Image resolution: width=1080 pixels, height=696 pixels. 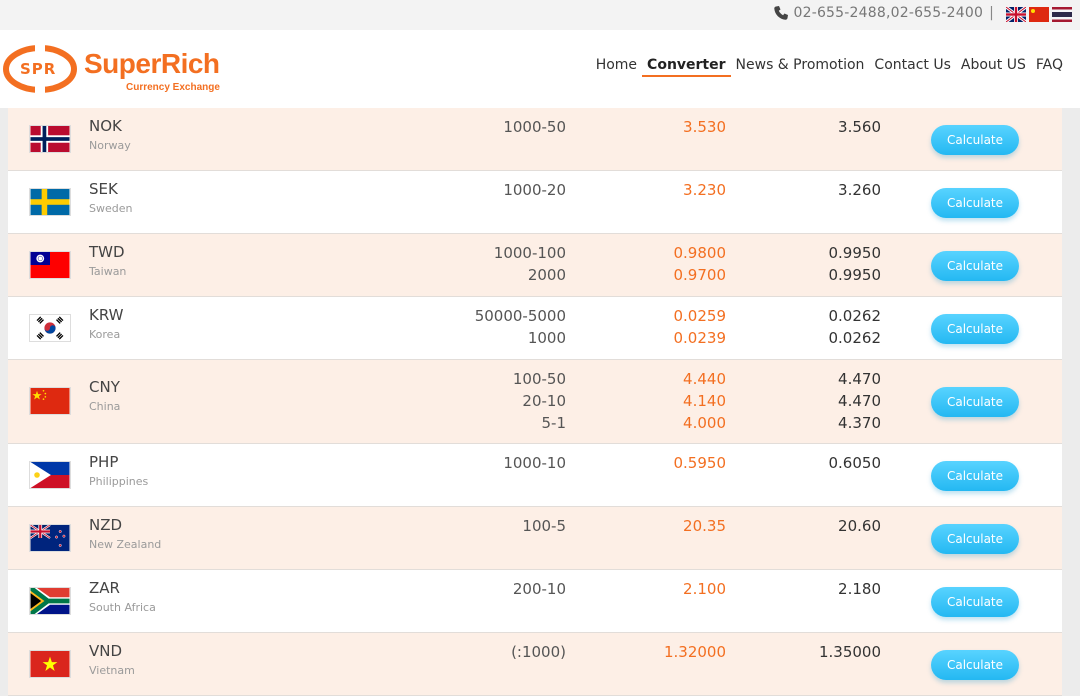 I want to click on currency-code: PHP, so click(x=104, y=462).